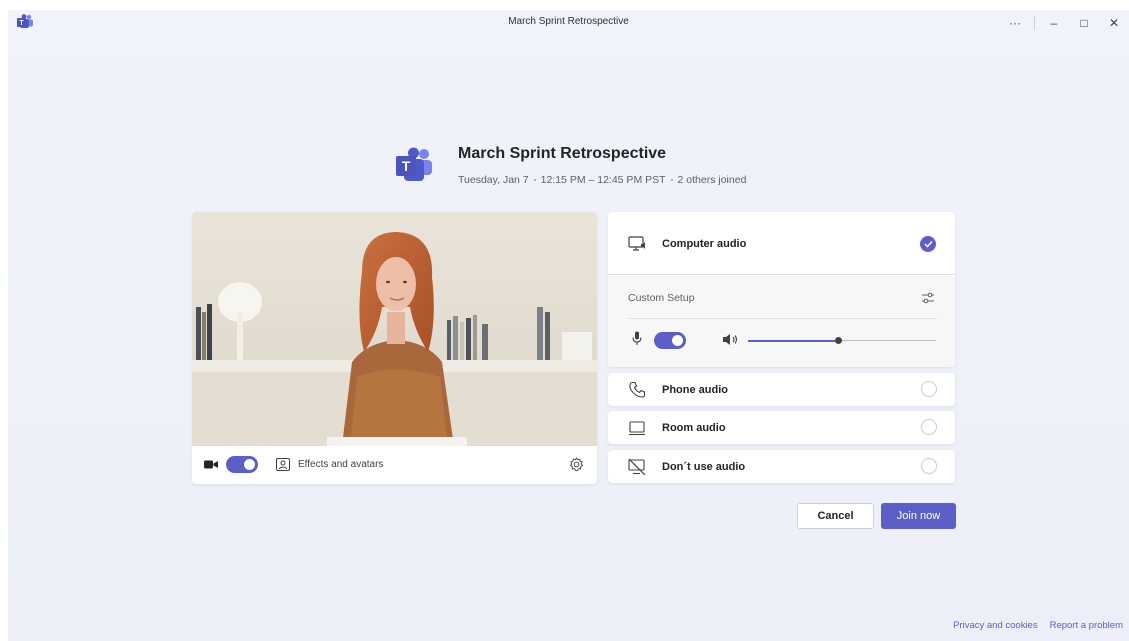 This screenshot has width=1129, height=641. What do you see at coordinates (929, 427) in the screenshot?
I see `room-audio-radio` at bounding box center [929, 427].